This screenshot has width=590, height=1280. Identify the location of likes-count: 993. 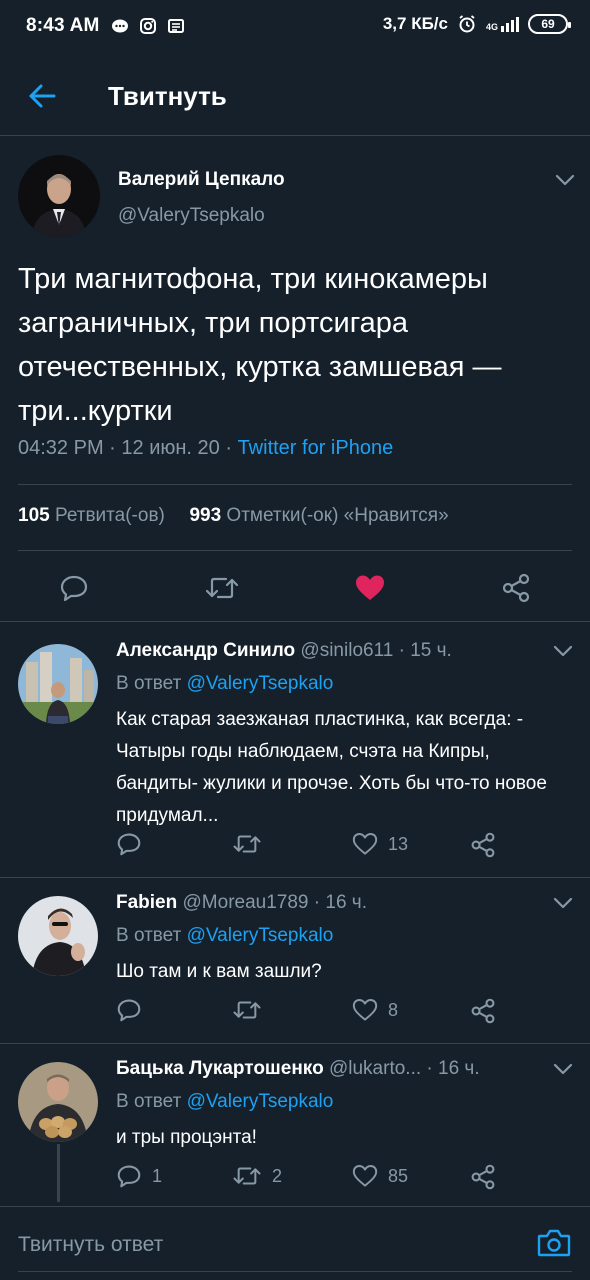
(205, 515).